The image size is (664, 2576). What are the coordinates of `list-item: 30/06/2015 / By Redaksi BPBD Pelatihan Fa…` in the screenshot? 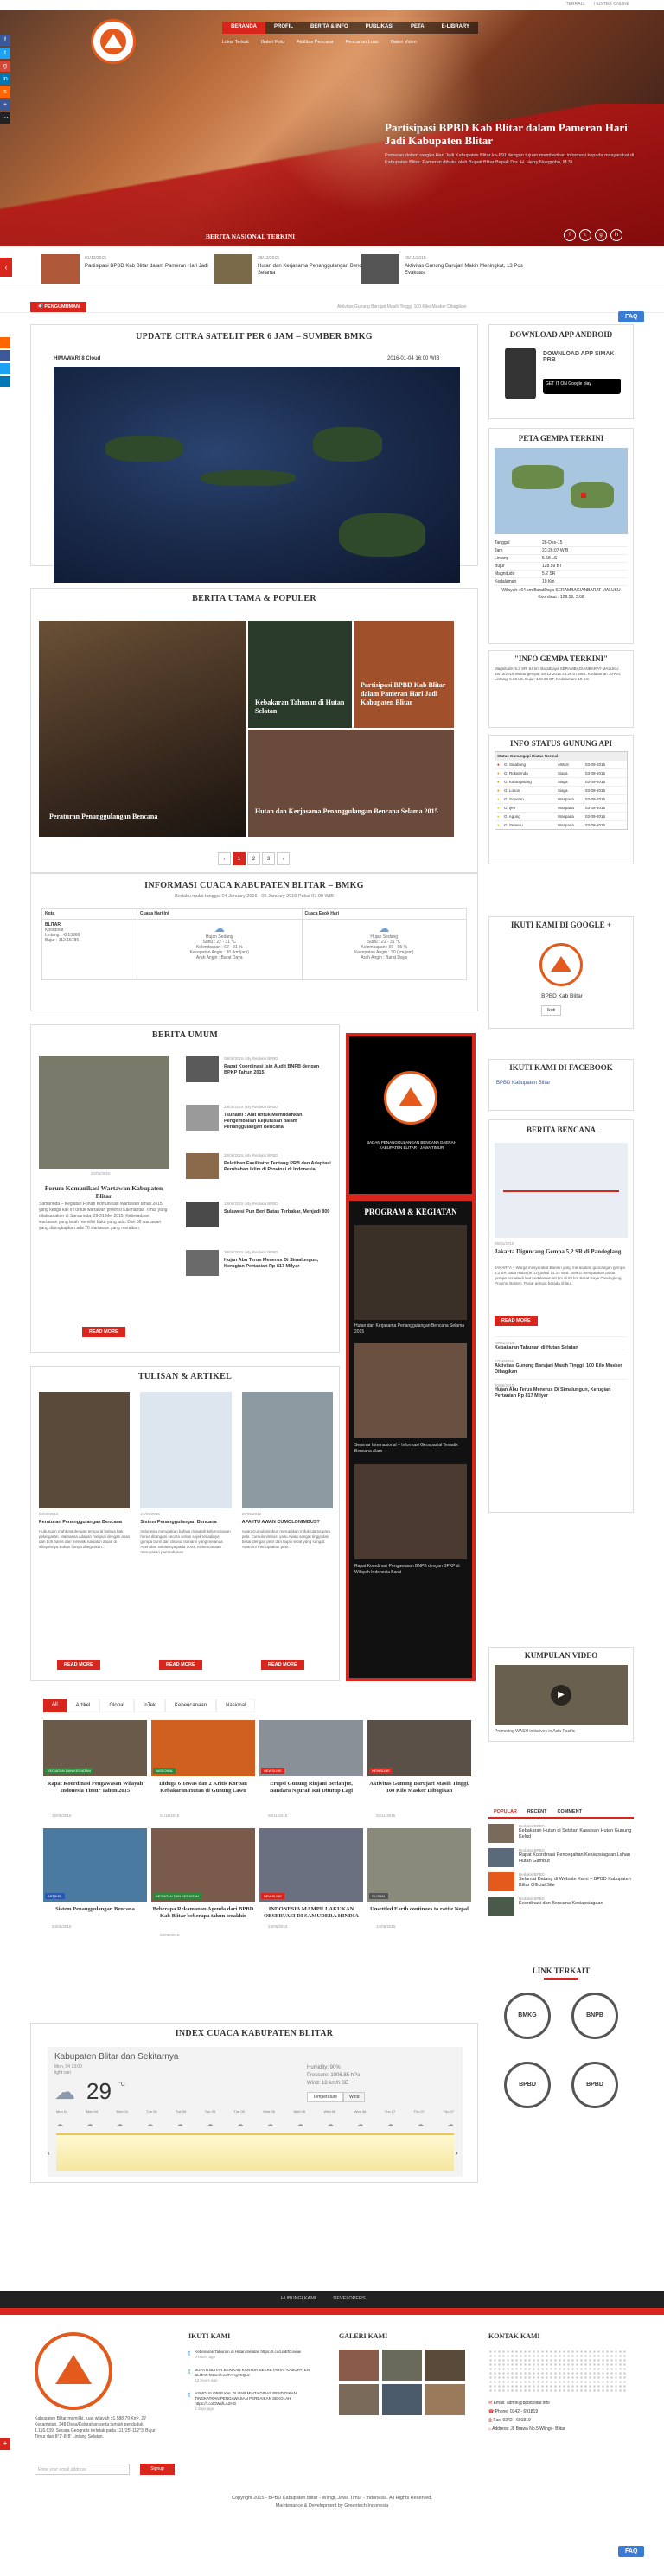 It's located at (259, 1177).